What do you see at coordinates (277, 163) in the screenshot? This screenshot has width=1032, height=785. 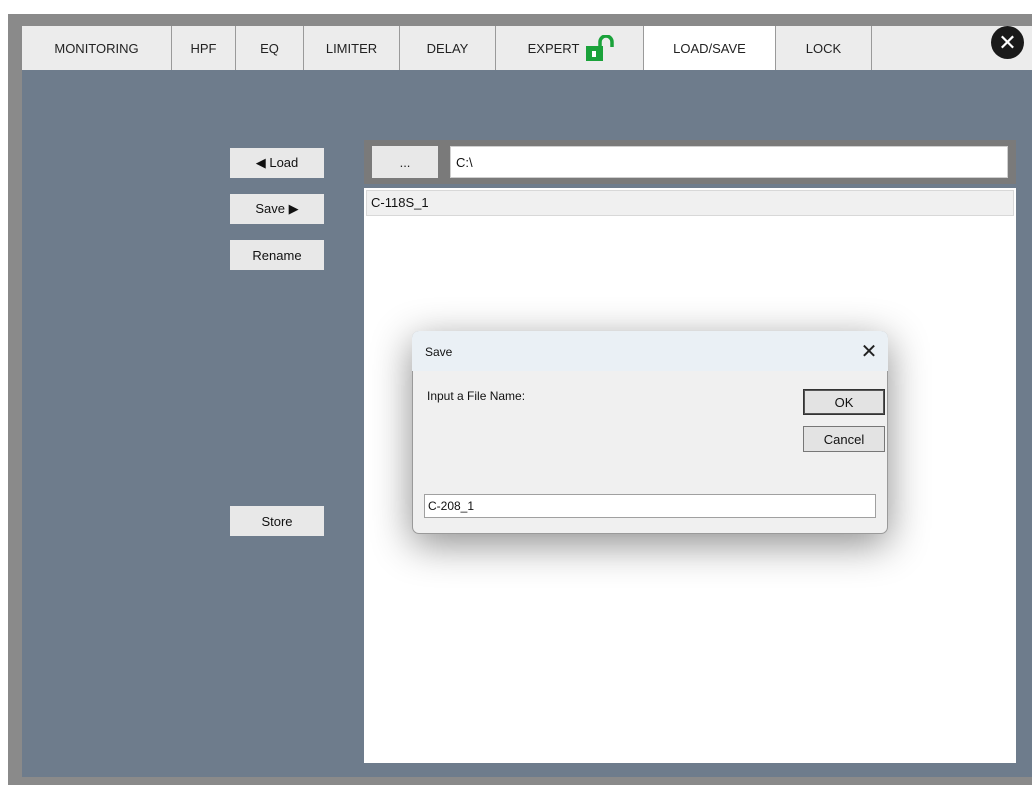 I see `load-button: ◀ Load` at bounding box center [277, 163].